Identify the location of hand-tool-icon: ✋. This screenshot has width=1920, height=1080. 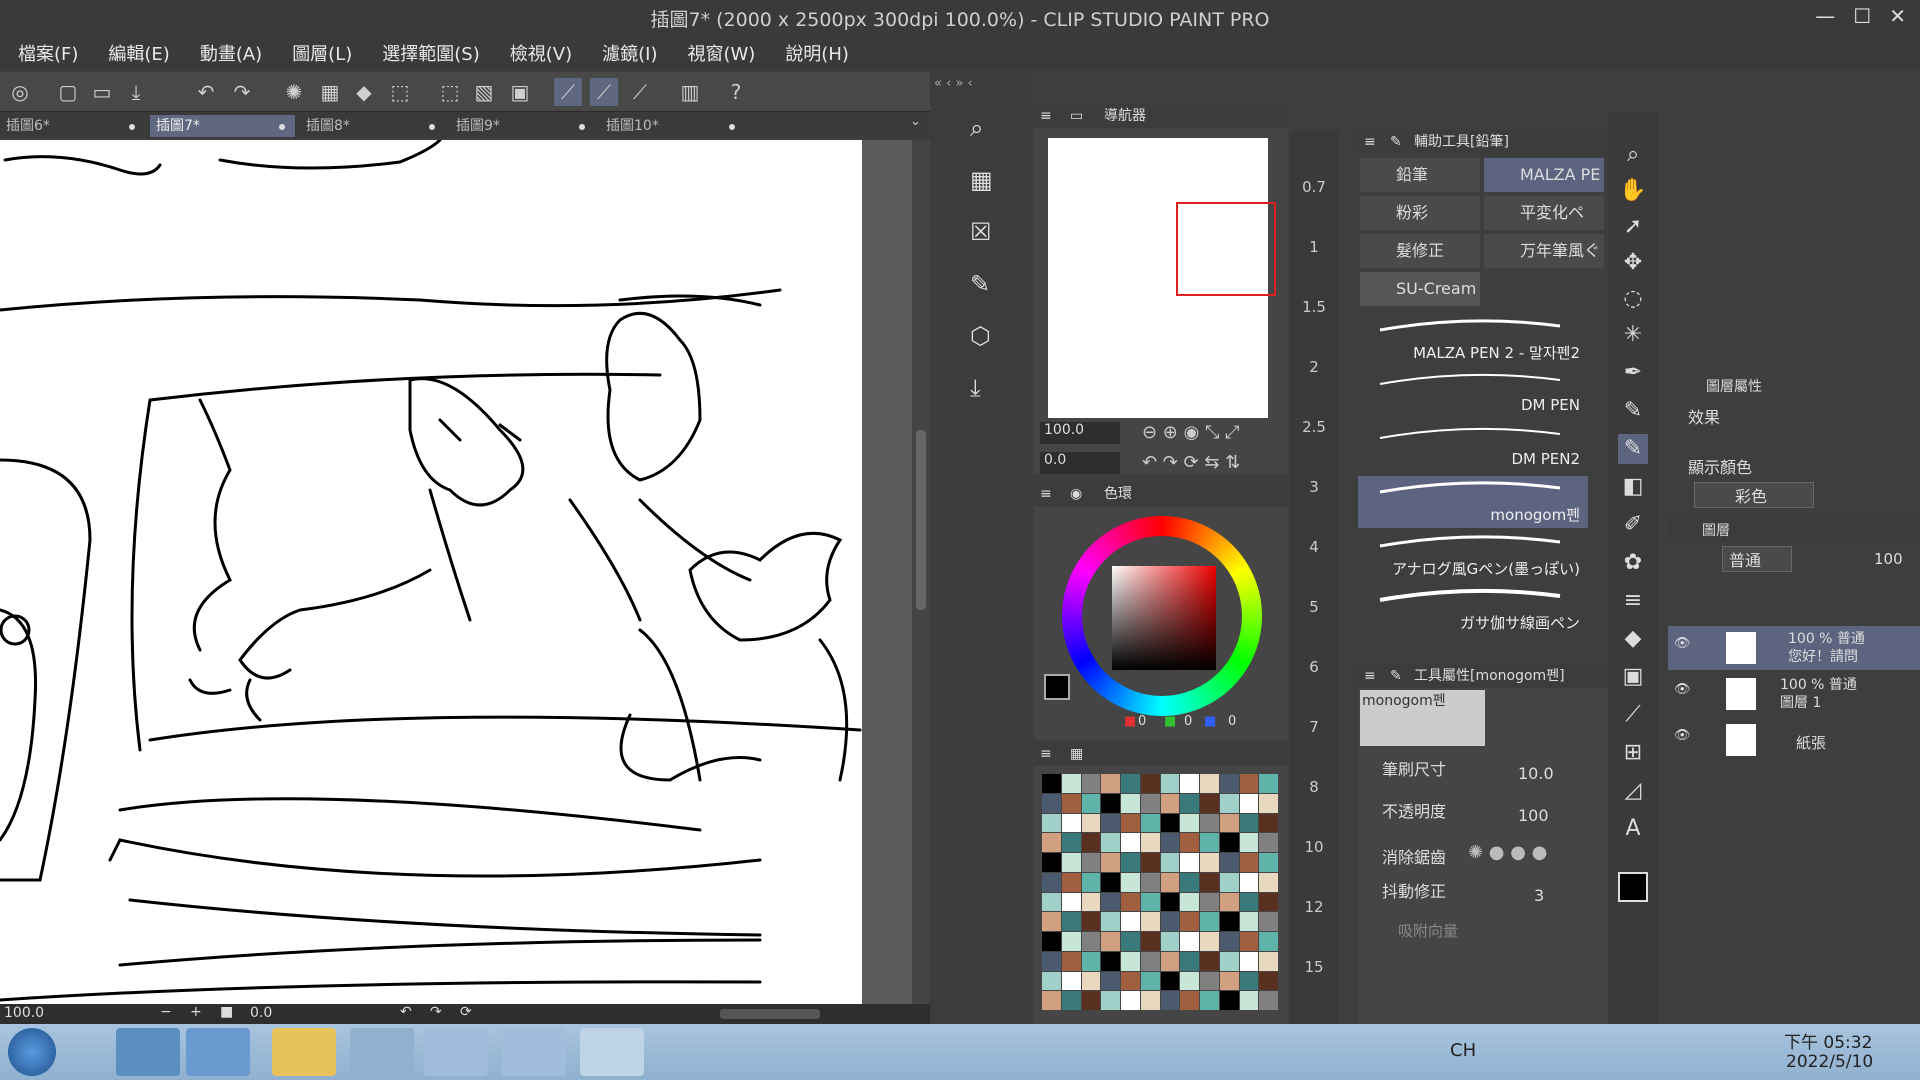
(1633, 191).